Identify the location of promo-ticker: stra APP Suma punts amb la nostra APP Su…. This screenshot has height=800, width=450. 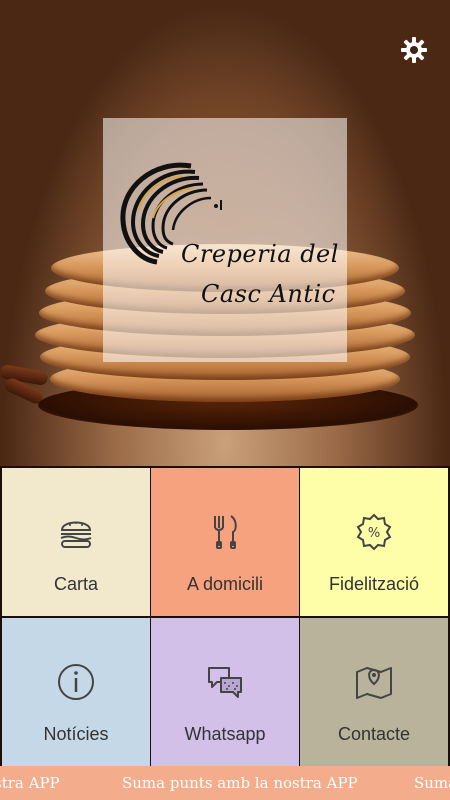
(225, 783).